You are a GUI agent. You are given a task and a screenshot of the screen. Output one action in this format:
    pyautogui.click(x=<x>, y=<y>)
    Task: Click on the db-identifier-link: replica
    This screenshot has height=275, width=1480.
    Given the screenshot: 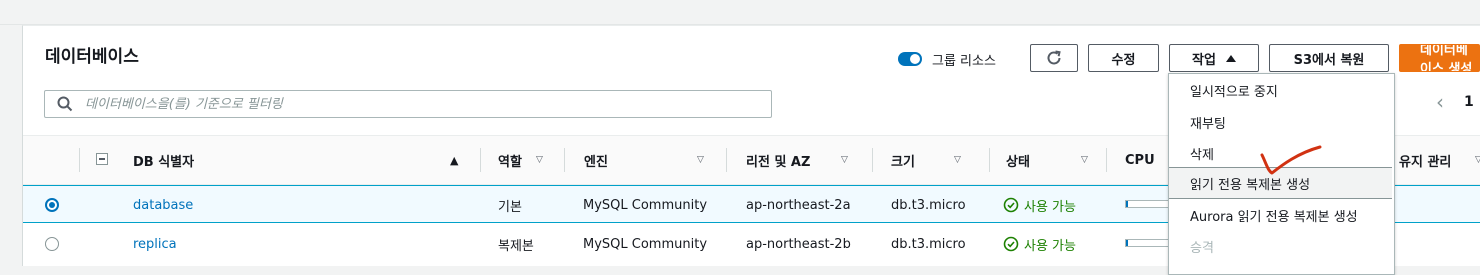 What is the action you would take?
    pyautogui.click(x=155, y=244)
    